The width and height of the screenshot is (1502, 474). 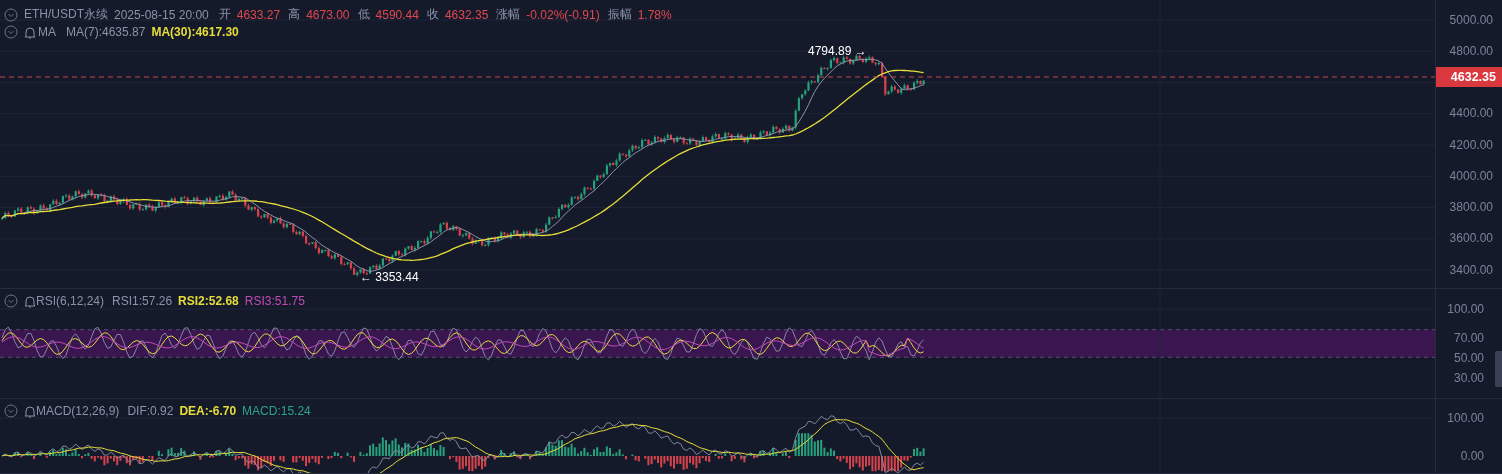 I want to click on field-value: 1.78%, so click(x=654, y=14).